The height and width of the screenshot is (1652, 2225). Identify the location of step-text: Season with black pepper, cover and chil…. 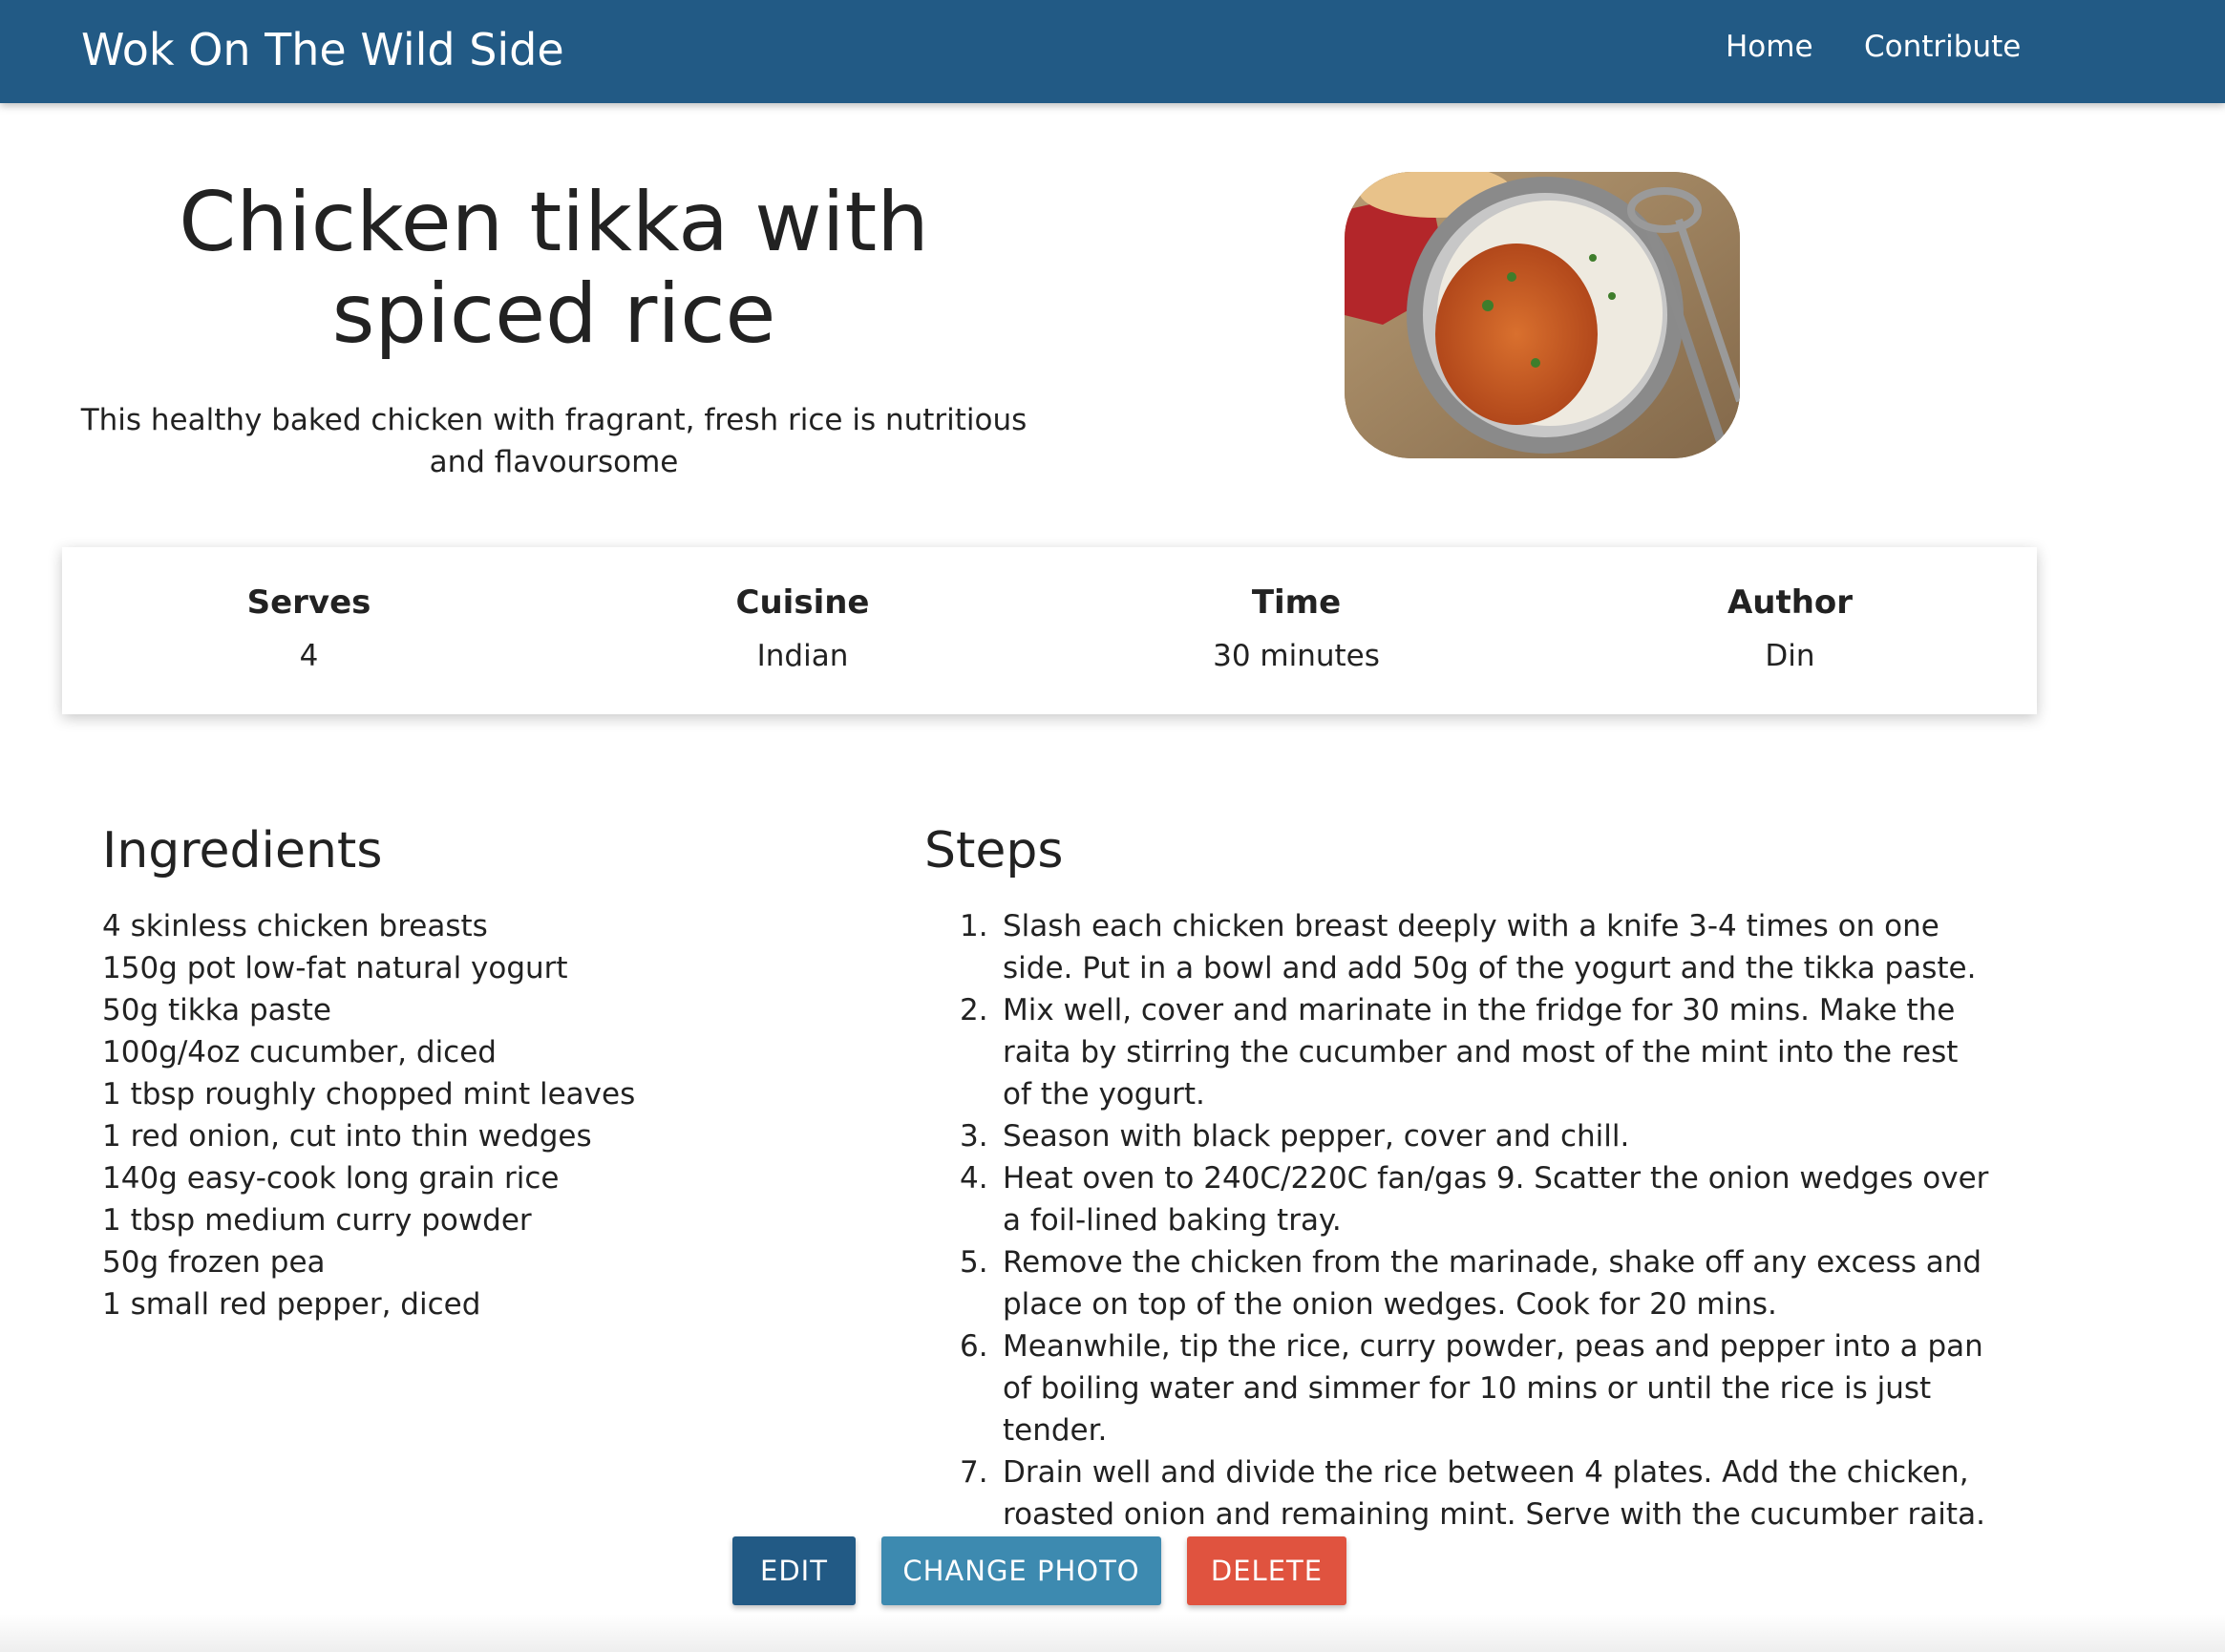
(1316, 1136).